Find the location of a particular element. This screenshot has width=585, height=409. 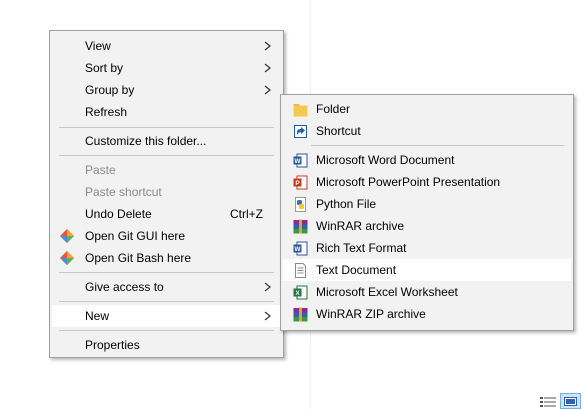

menu-item-view: View is located at coordinates (166, 46).